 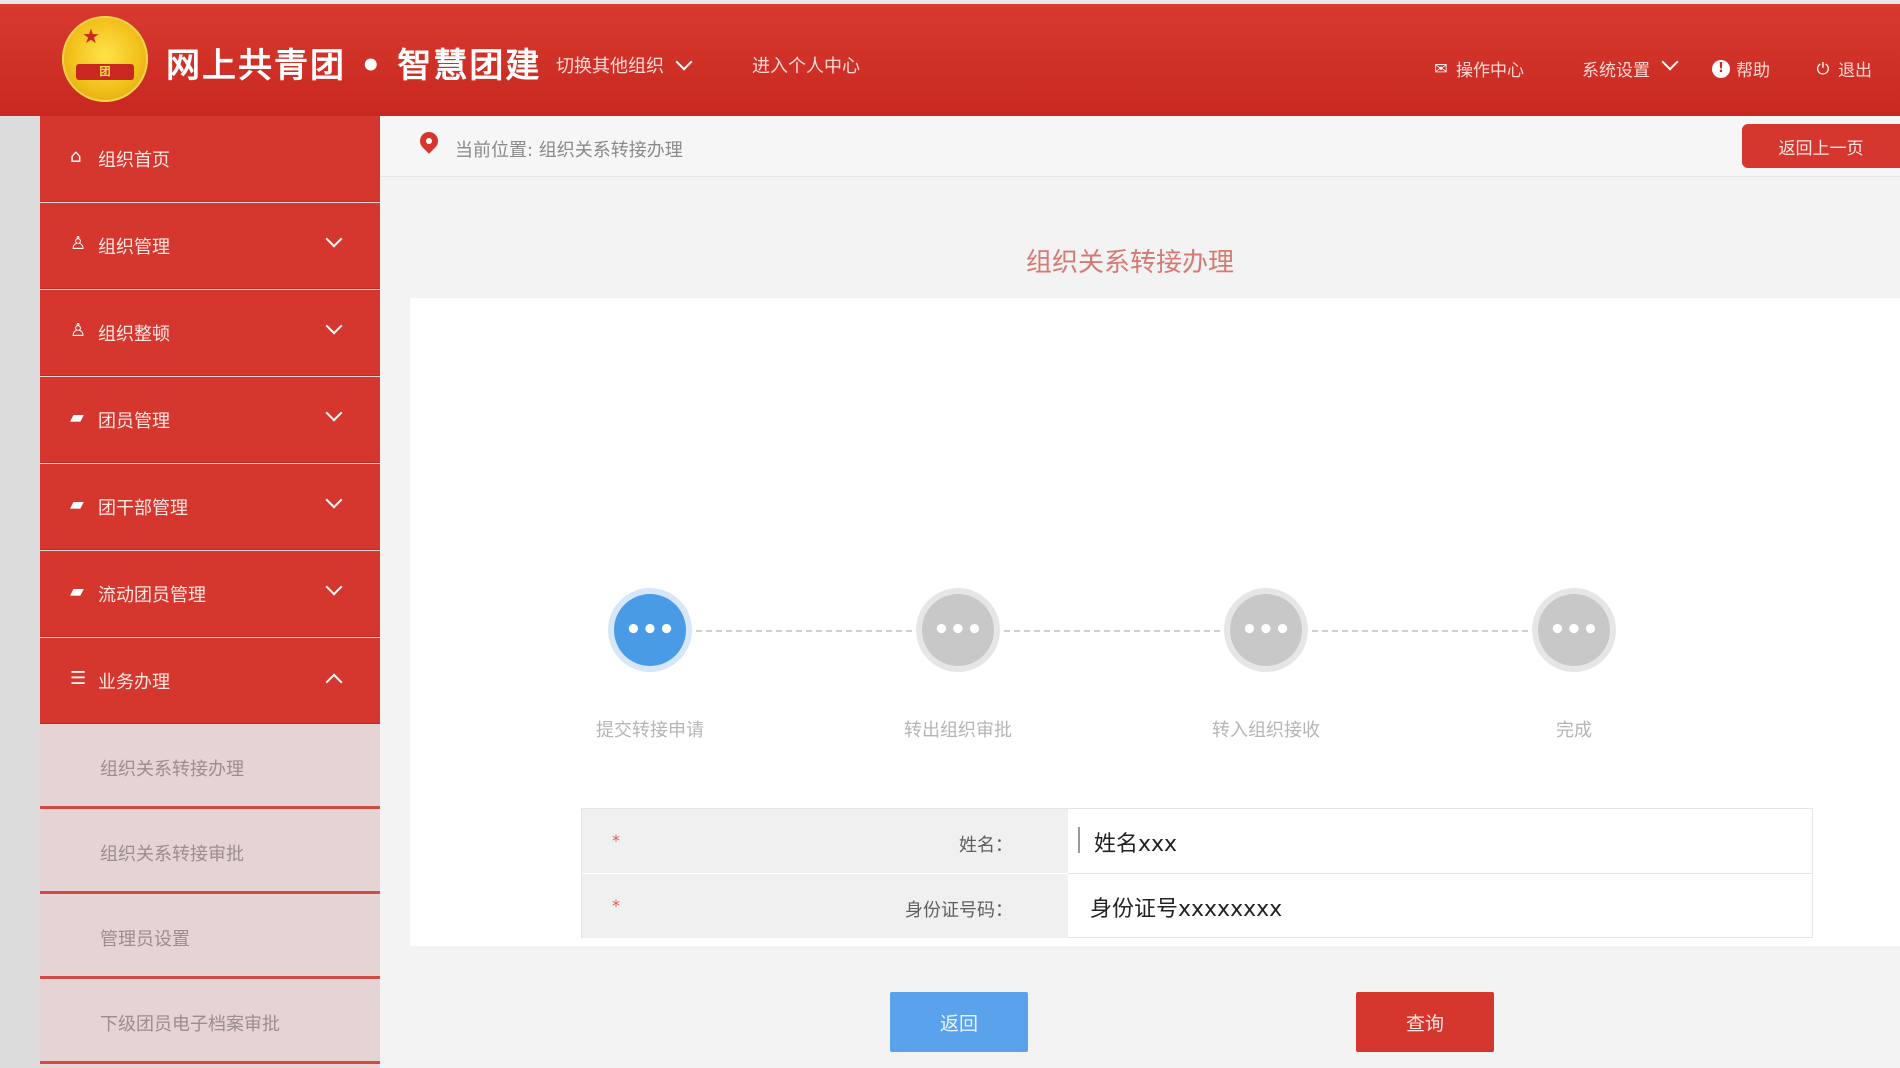 I want to click on sidebar-item-member-management: ▰ 团员管理, so click(x=210, y=420).